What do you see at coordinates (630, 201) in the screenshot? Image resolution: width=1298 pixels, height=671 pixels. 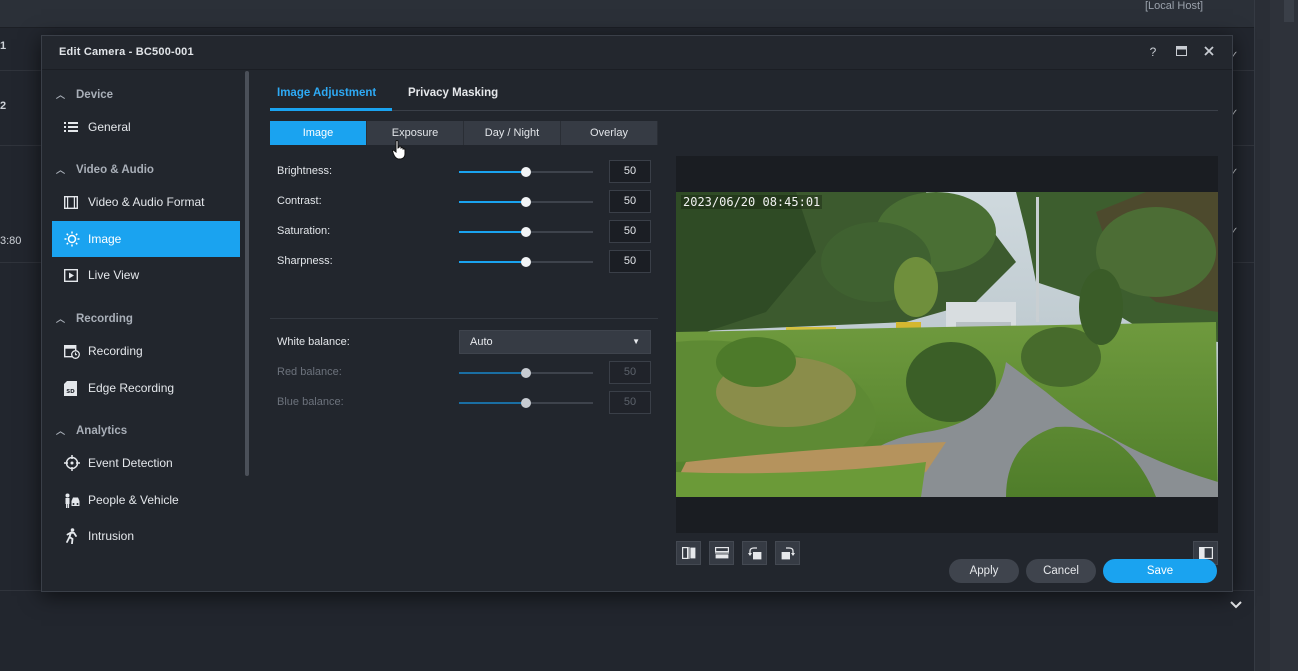 I see `contrast-value-input: 50` at bounding box center [630, 201].